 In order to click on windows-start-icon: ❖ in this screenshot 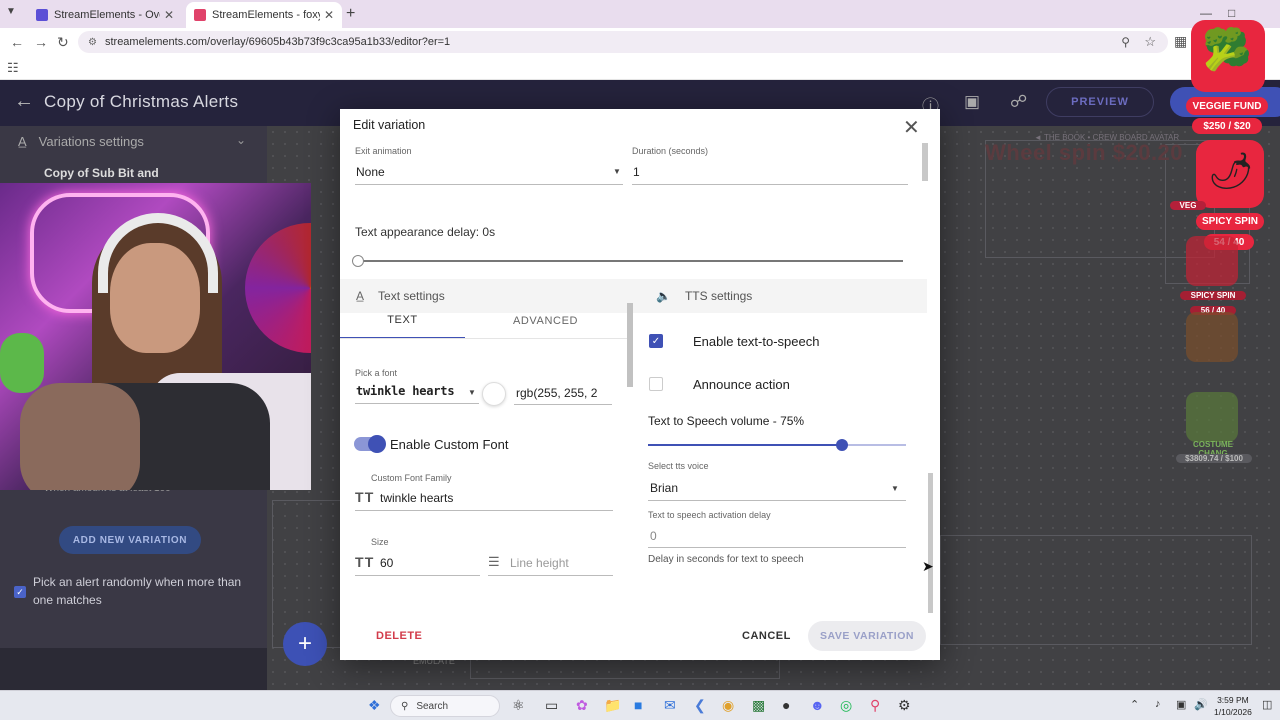, I will do `click(374, 705)`.